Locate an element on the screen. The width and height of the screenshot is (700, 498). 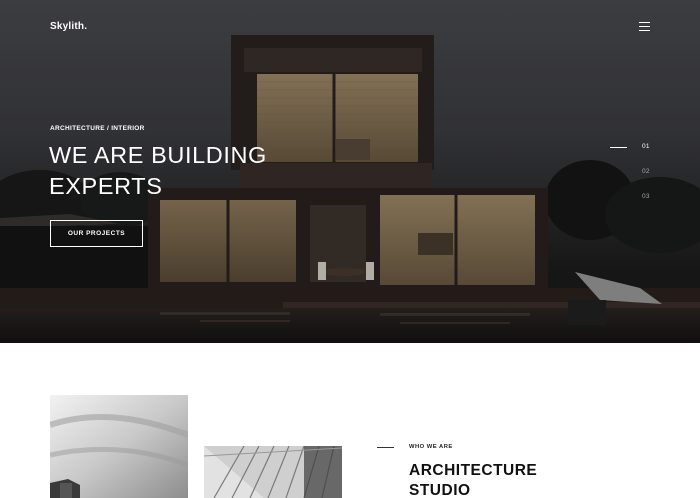
section-divider is located at coordinates (385, 447).